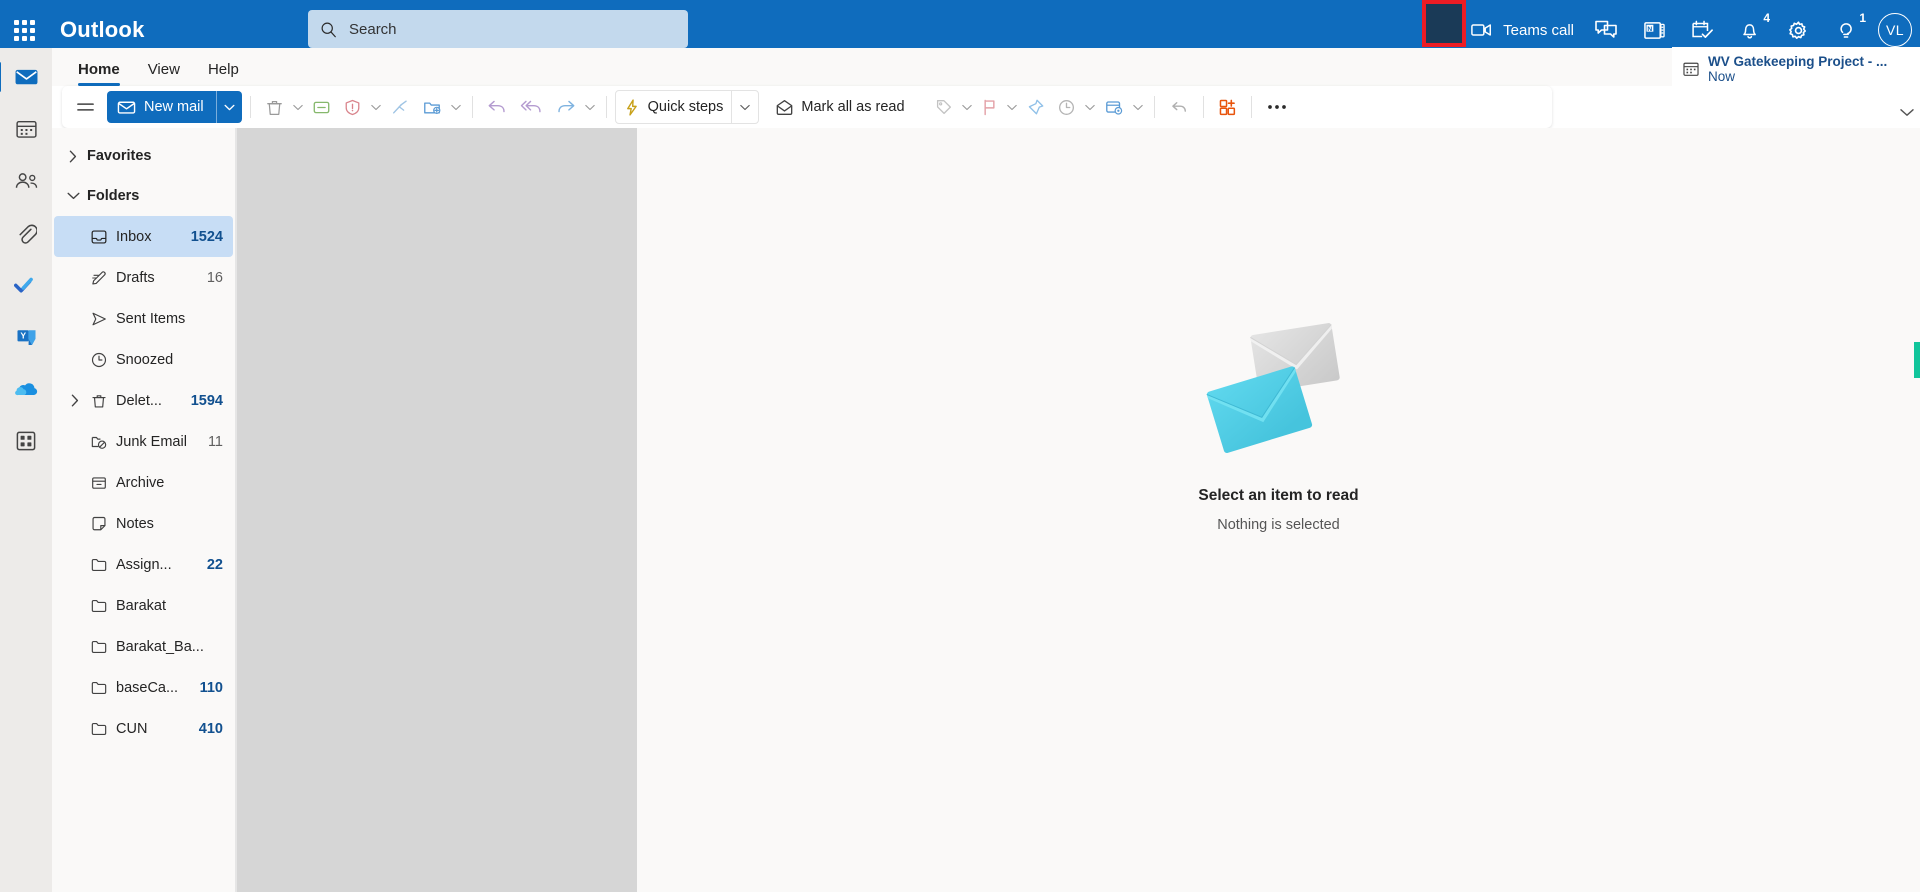 This screenshot has width=1920, height=892. What do you see at coordinates (1138, 107) in the screenshot?
I see `rules-dropdown` at bounding box center [1138, 107].